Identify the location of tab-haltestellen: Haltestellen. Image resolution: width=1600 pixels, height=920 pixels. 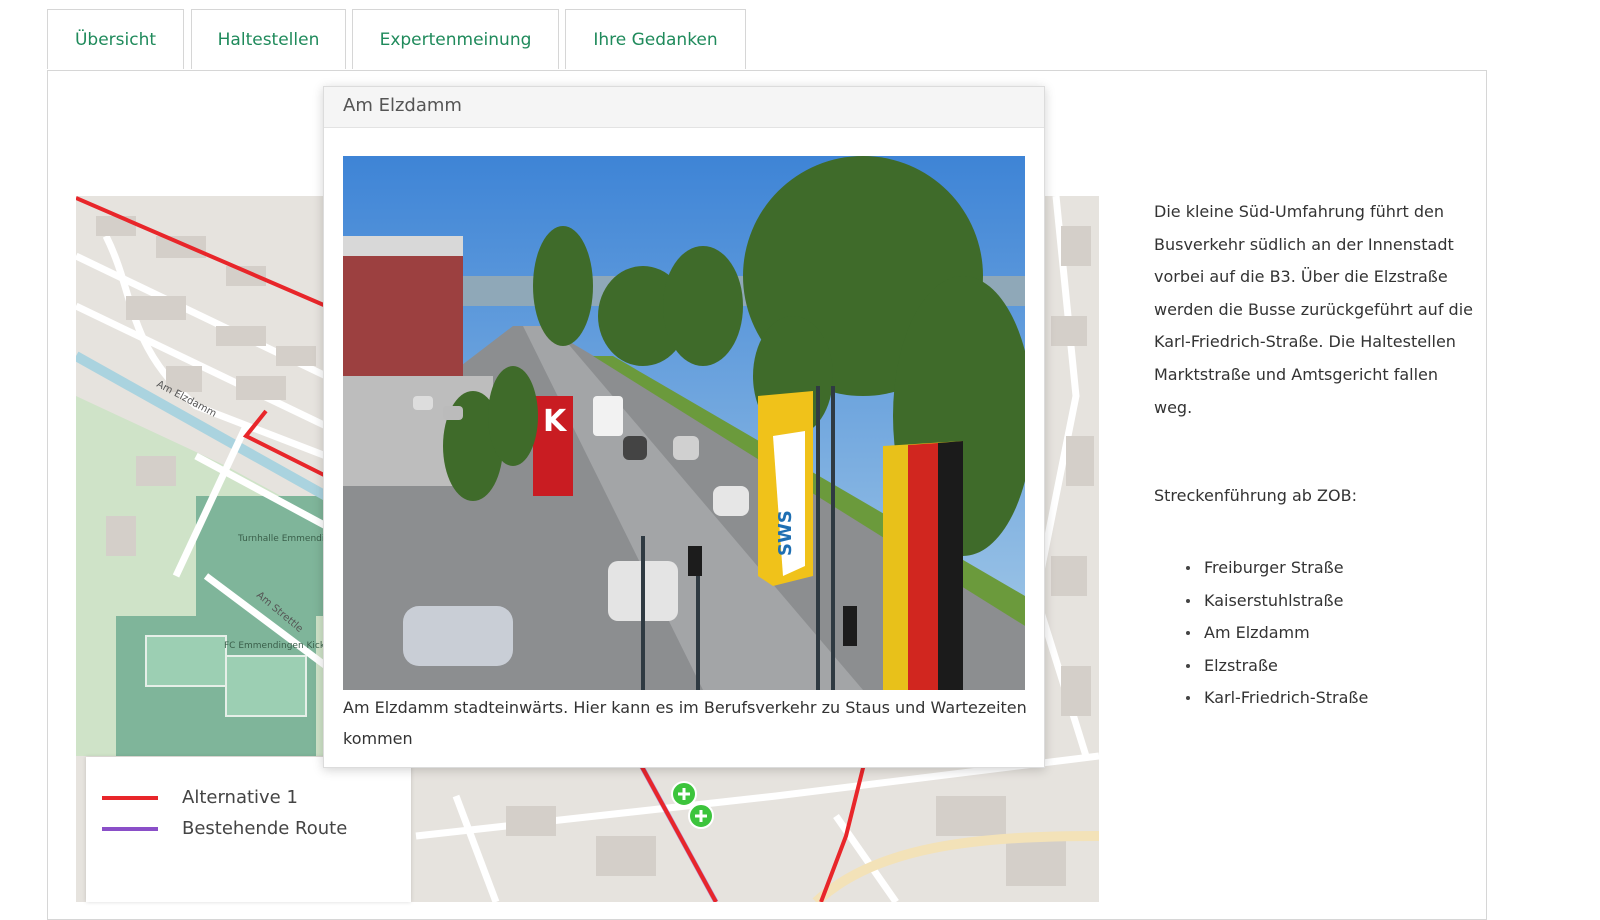
(268, 39).